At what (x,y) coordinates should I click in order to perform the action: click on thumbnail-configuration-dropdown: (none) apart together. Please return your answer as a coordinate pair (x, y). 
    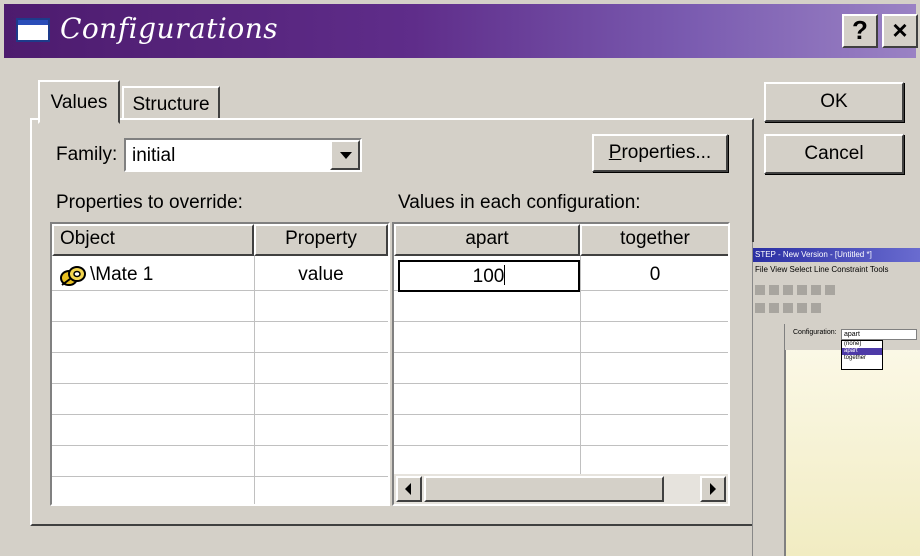
    Looking at the image, I should click on (862, 355).